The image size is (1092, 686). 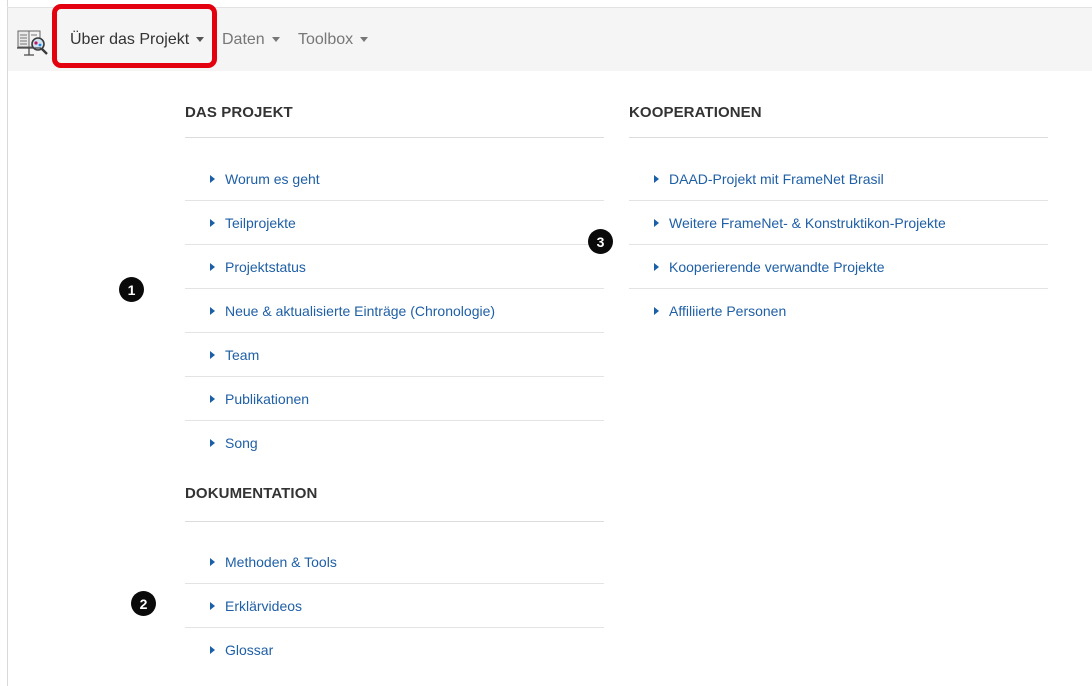 What do you see at coordinates (264, 605) in the screenshot?
I see `menu-item-label: Erklärvideos` at bounding box center [264, 605].